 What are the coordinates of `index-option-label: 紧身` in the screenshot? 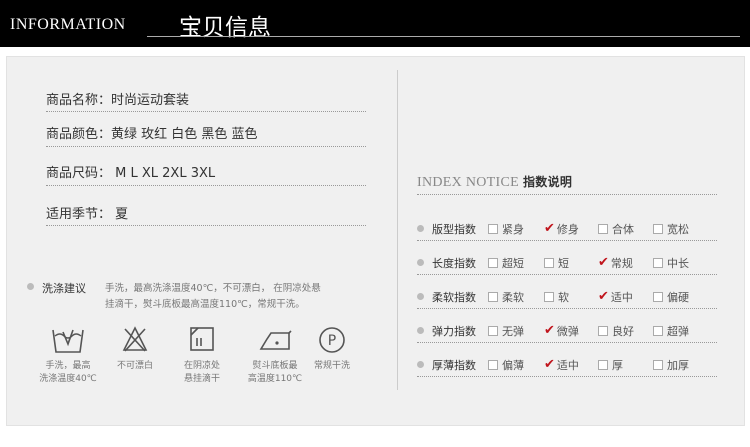 It's located at (513, 229).